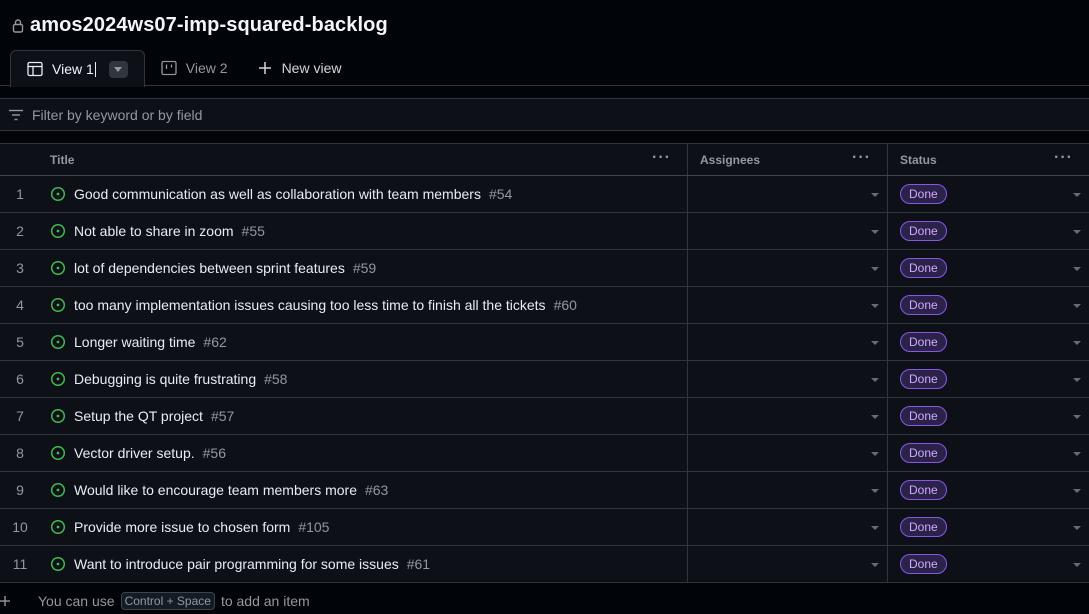  Describe the element at coordinates (500, 194) in the screenshot. I see `issue-number: #54` at that location.